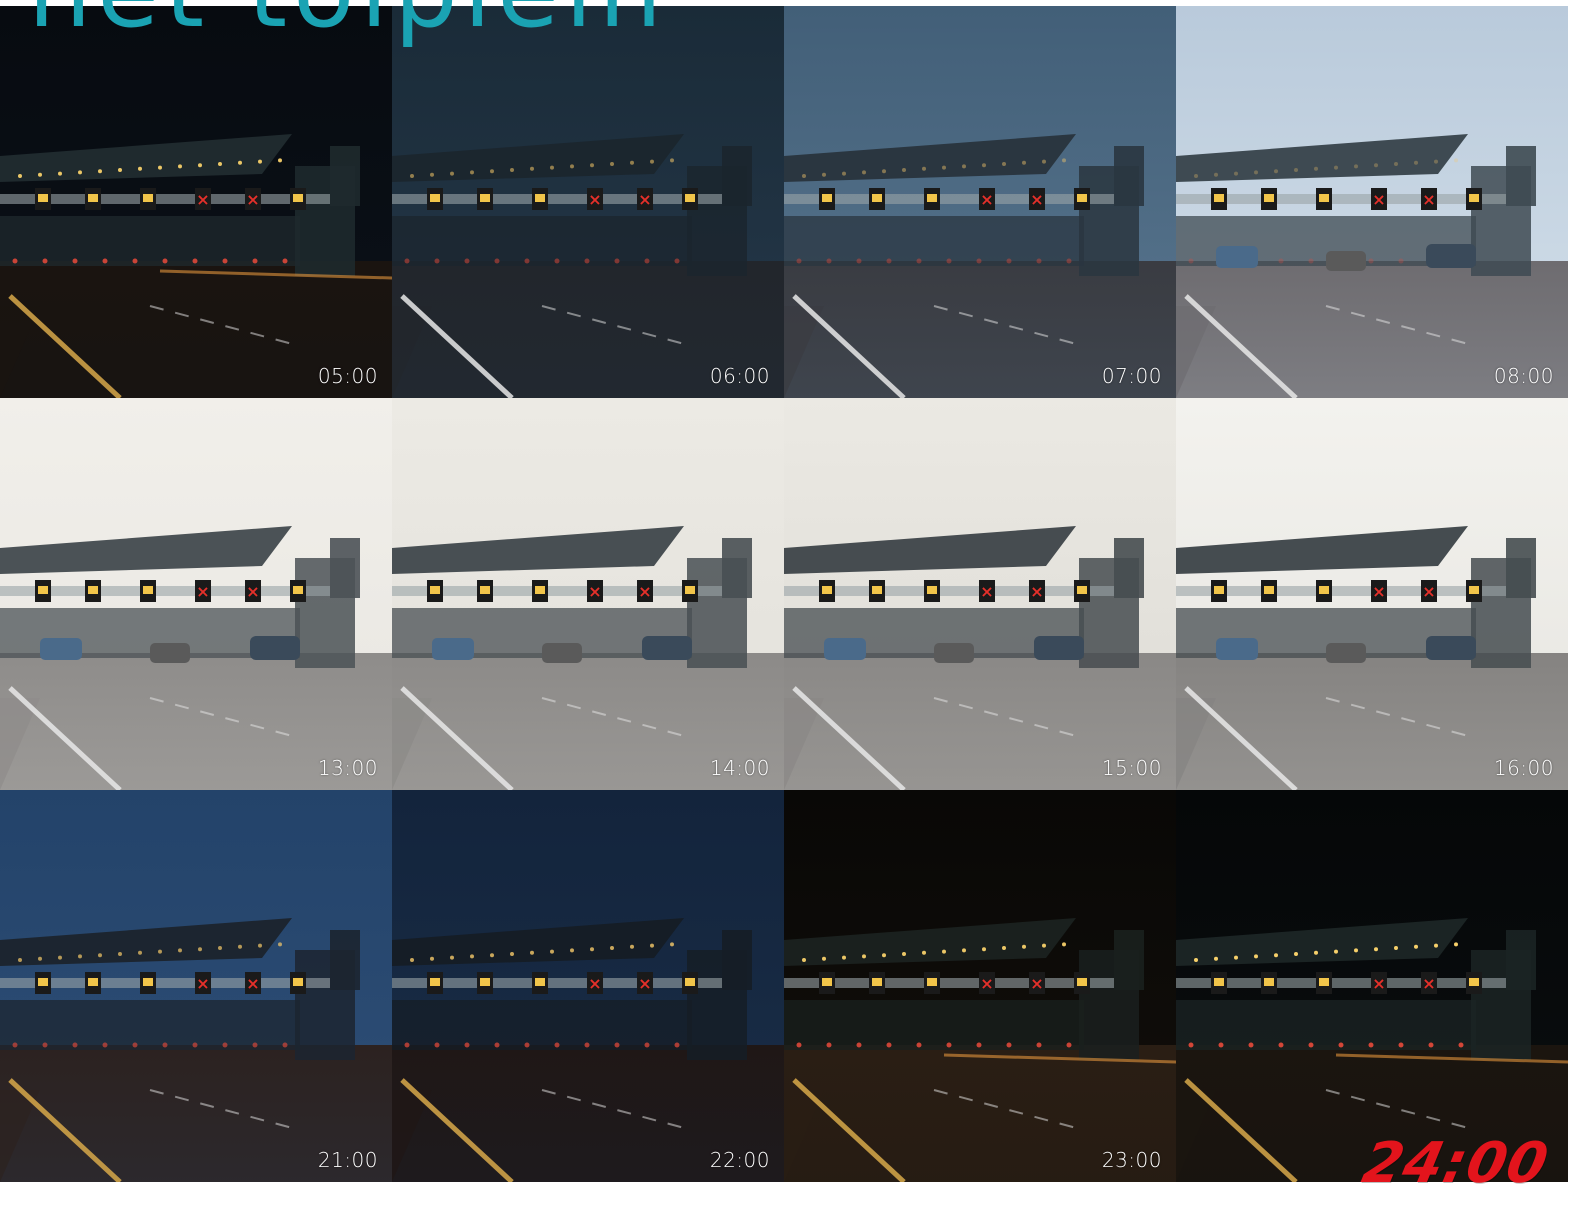 Image resolution: width=1588 pixels, height=1209 pixels. Describe the element at coordinates (1131, 768) in the screenshot. I see `time-label: 15:00` at that location.